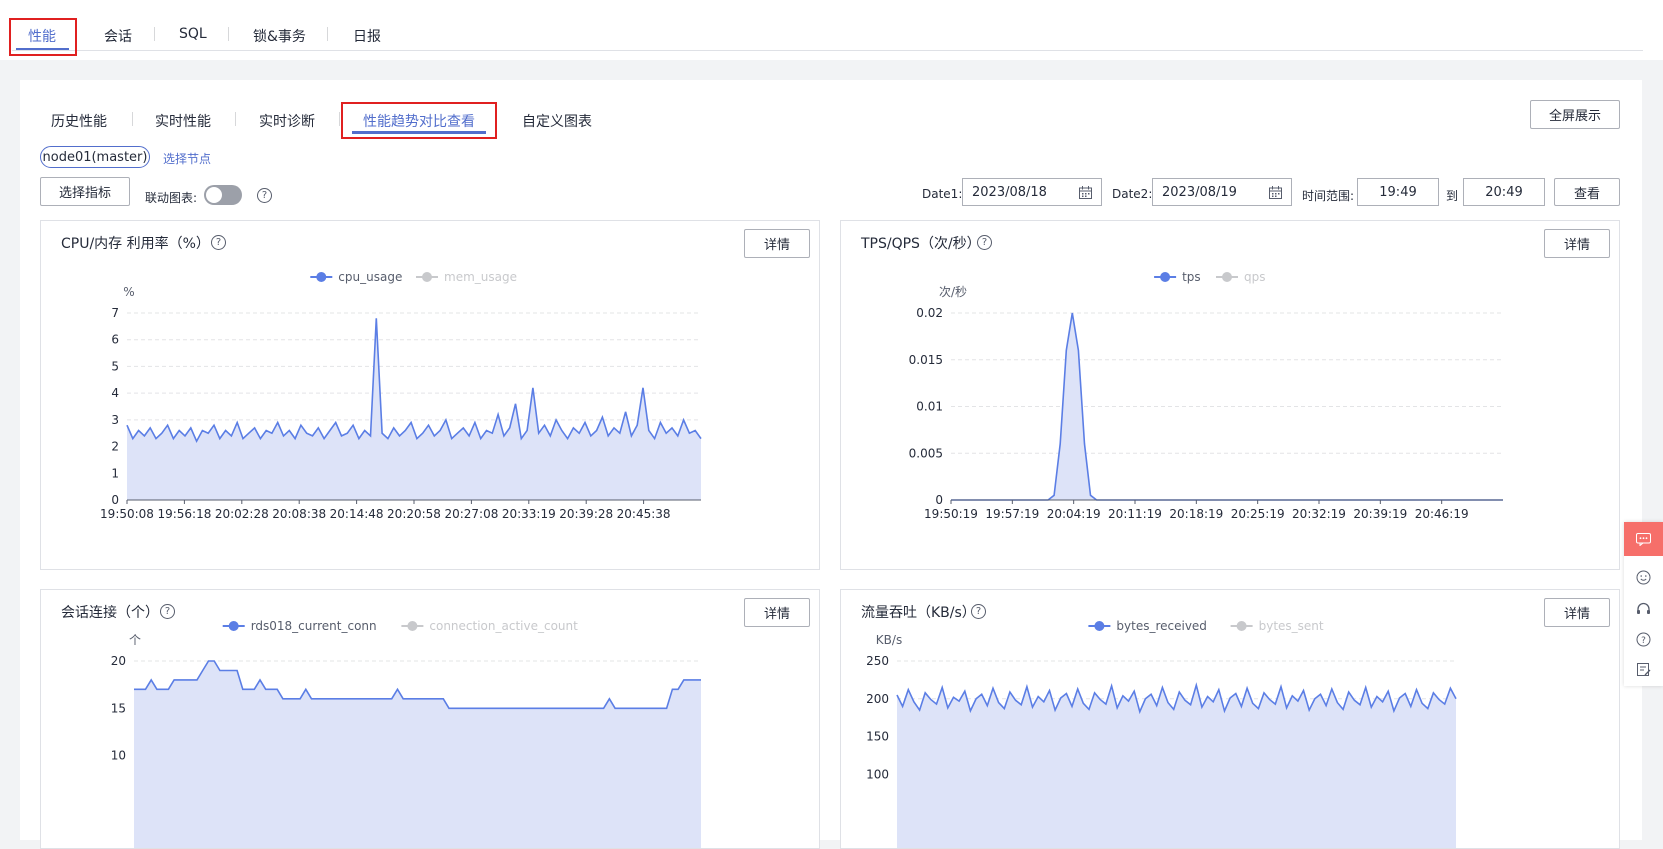 Image resolution: width=1663 pixels, height=849 pixels. I want to click on to-label: 到, so click(1452, 196).